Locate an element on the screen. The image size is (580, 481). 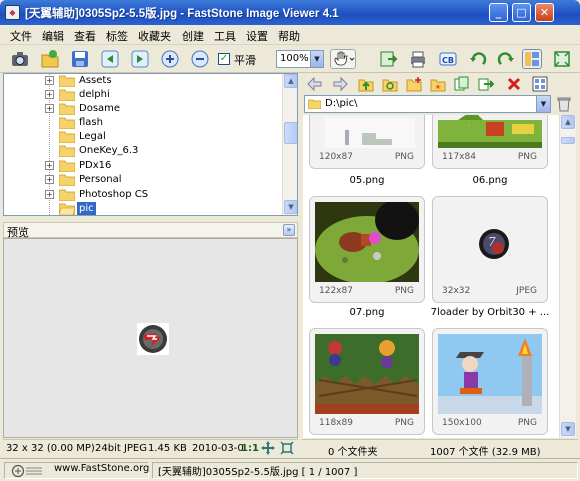
actual-size-button: 1:1 is located at coordinates (250, 448).